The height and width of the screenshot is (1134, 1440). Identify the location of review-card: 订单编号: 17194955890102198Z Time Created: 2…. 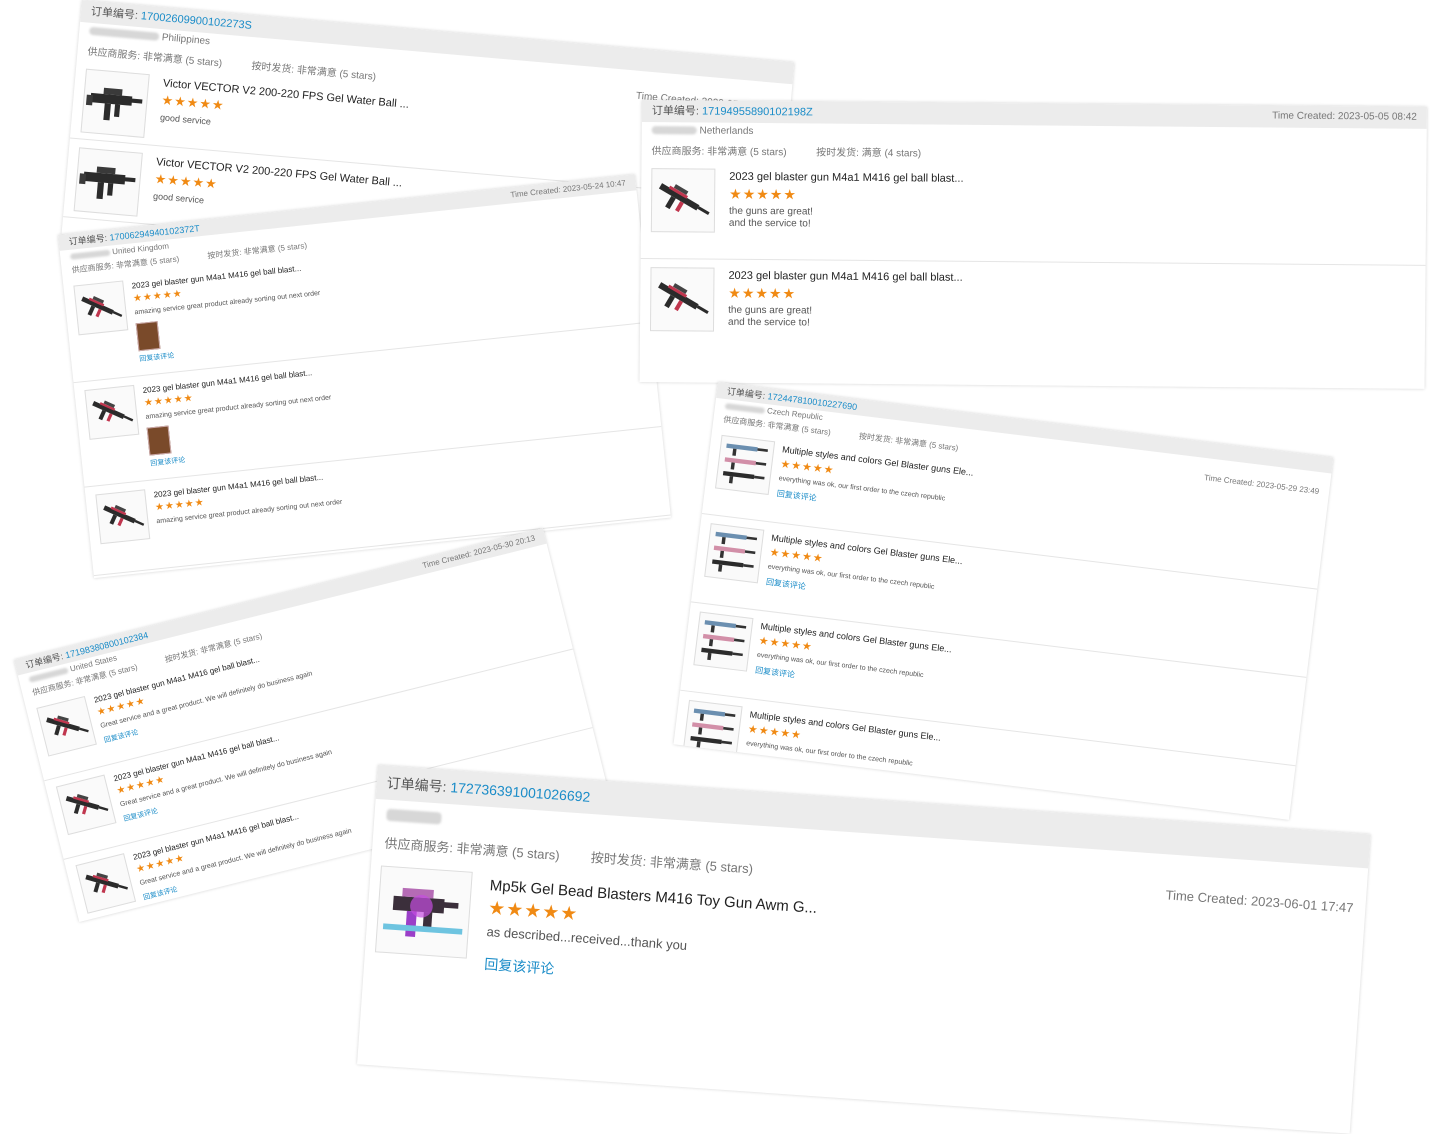
(1033, 244).